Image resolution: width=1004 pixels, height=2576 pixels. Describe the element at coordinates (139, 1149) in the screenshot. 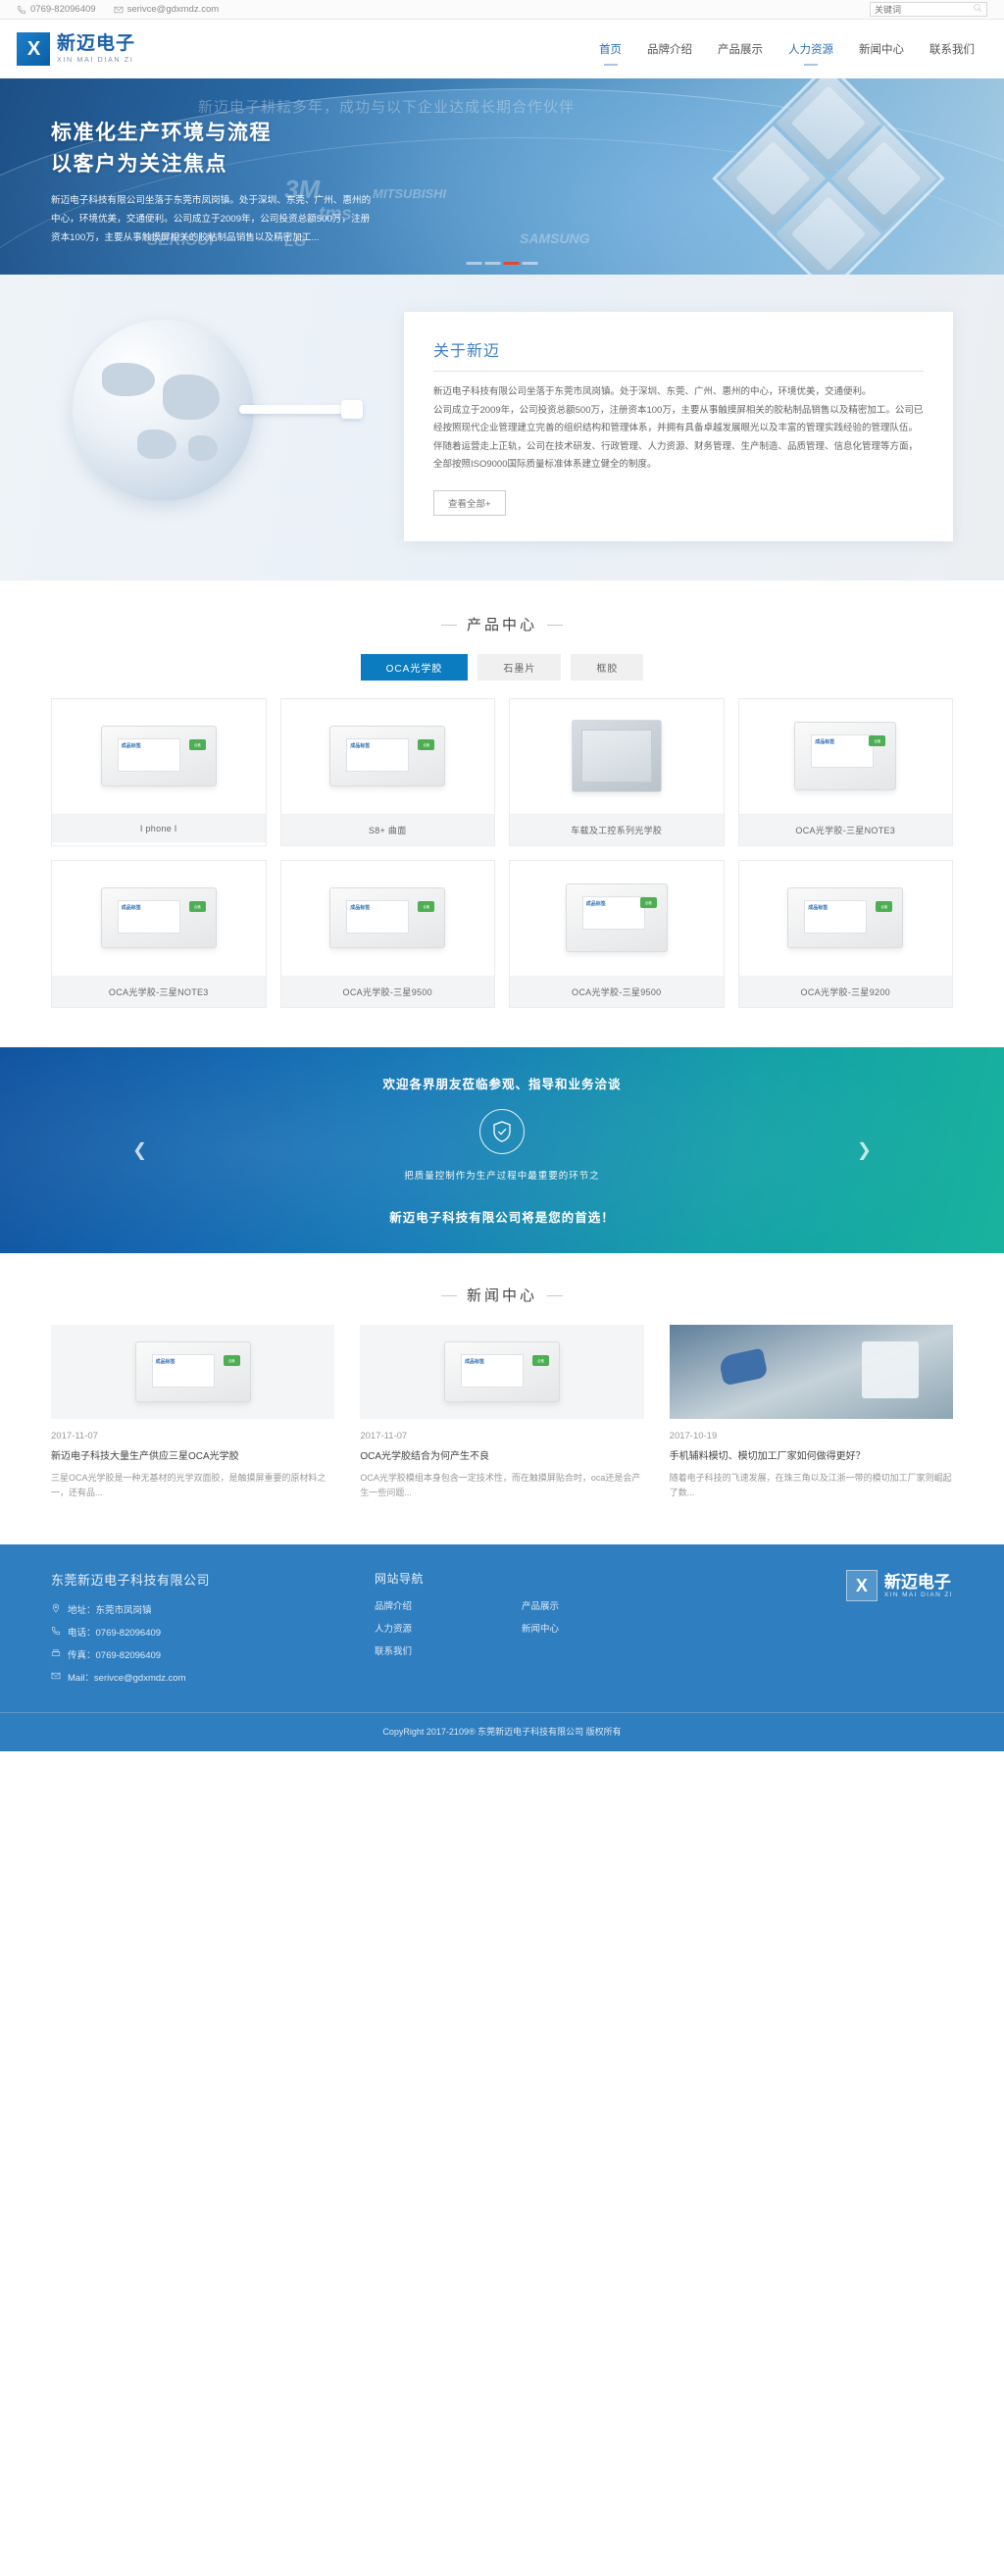

I see `cta-prev-arrow-icon: ❮` at that location.